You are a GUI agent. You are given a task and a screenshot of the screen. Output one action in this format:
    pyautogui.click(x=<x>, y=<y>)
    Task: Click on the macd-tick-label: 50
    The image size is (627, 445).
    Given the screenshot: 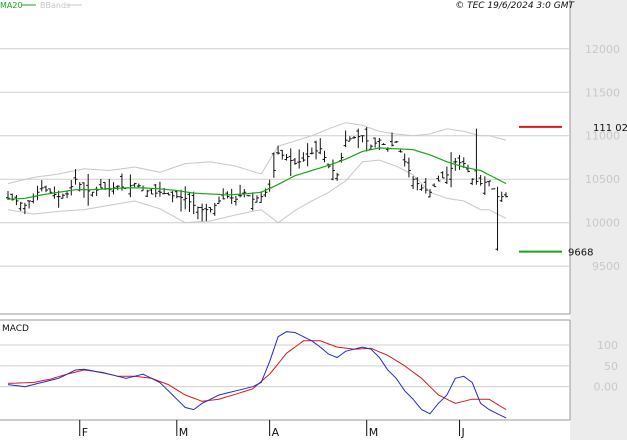 What is the action you would take?
    pyautogui.click(x=611, y=366)
    